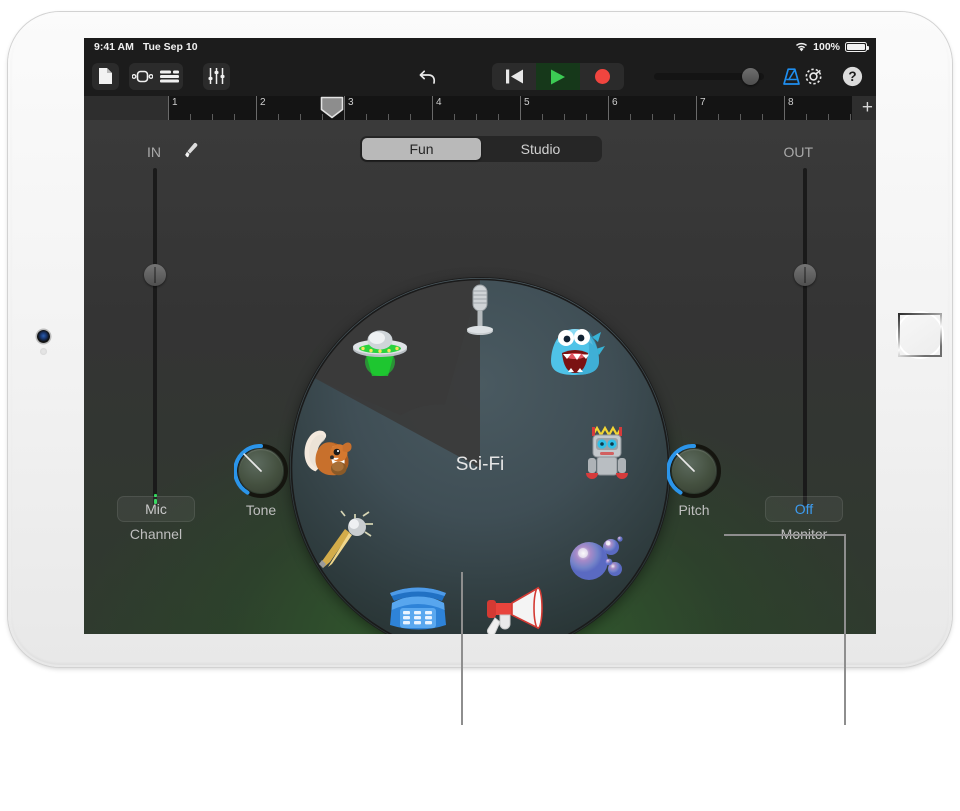 This screenshot has height=811, width=960. Describe the element at coordinates (462, 648) in the screenshot. I see `callout-line-dial` at that location.